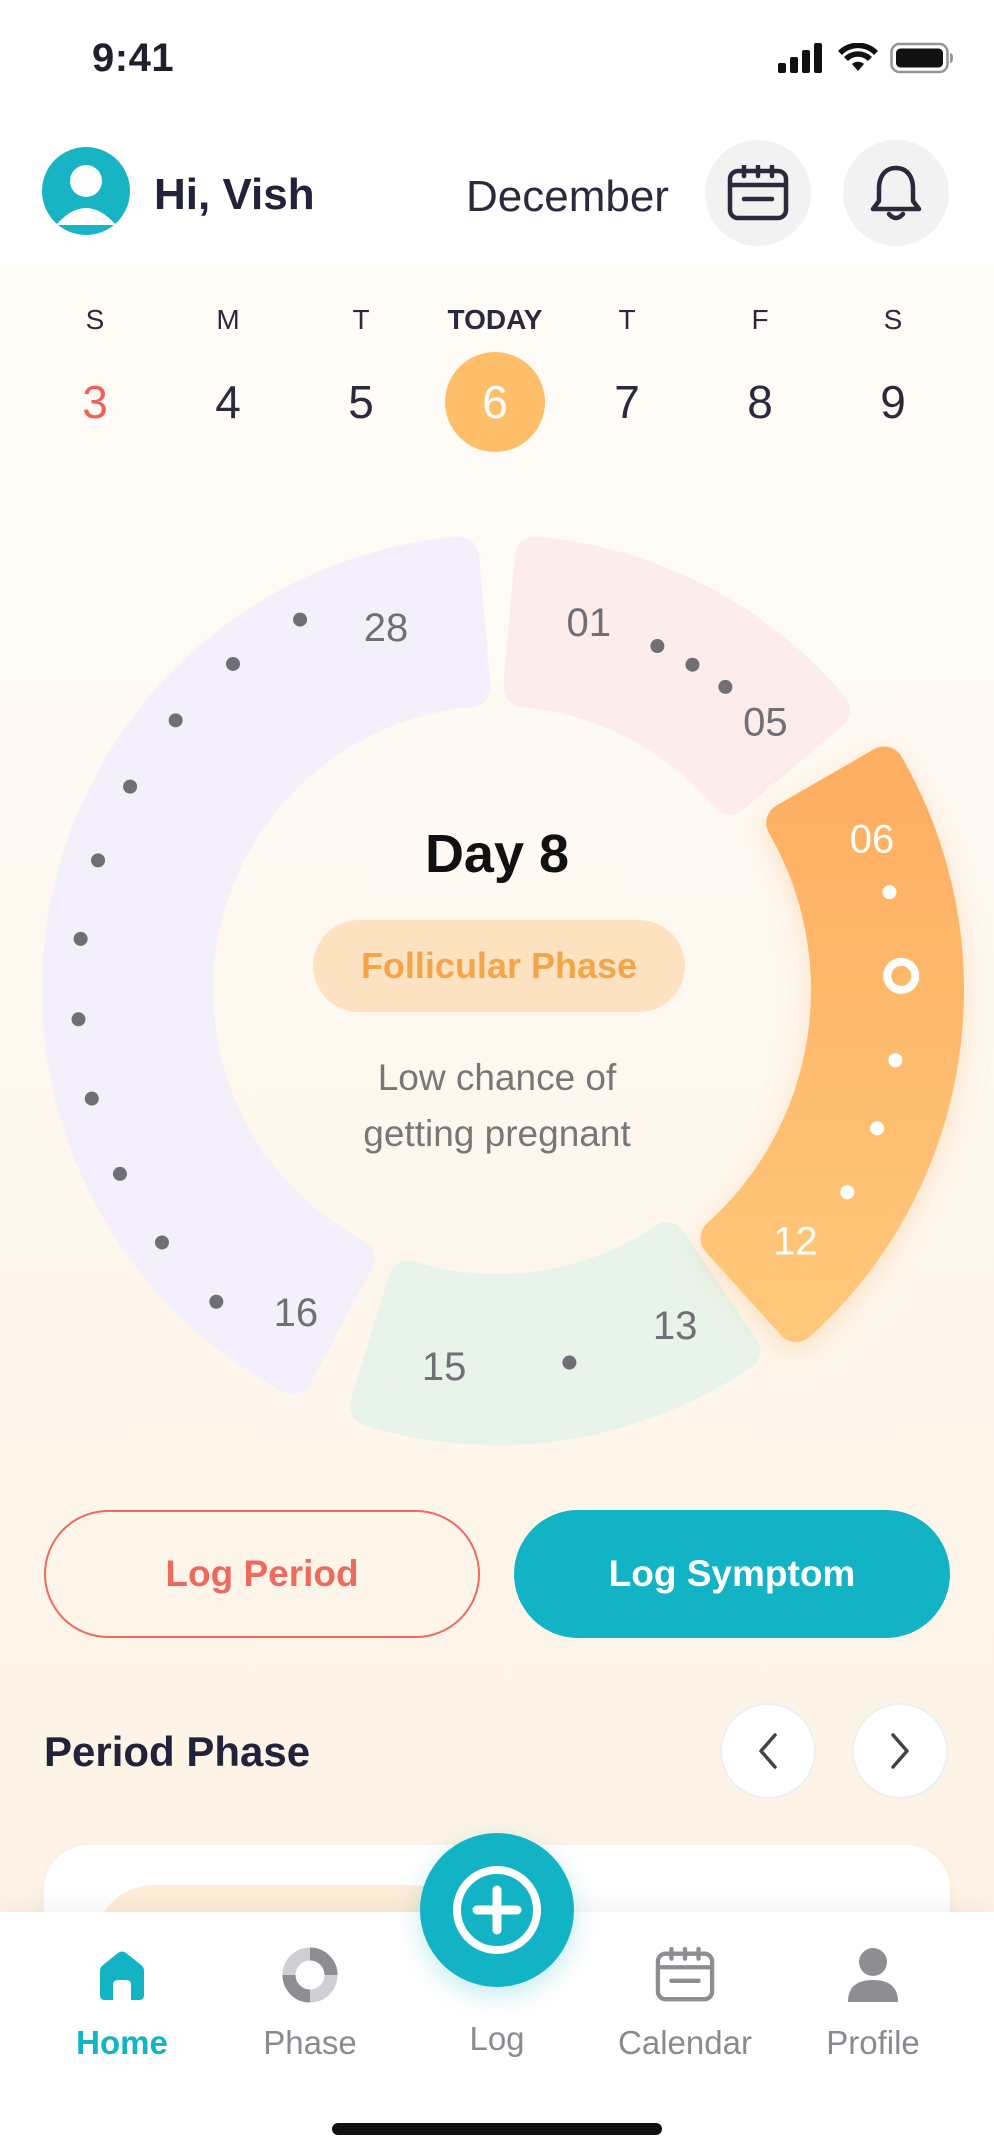 The width and height of the screenshot is (994, 2153). I want to click on day-date: 9, so click(893, 402).